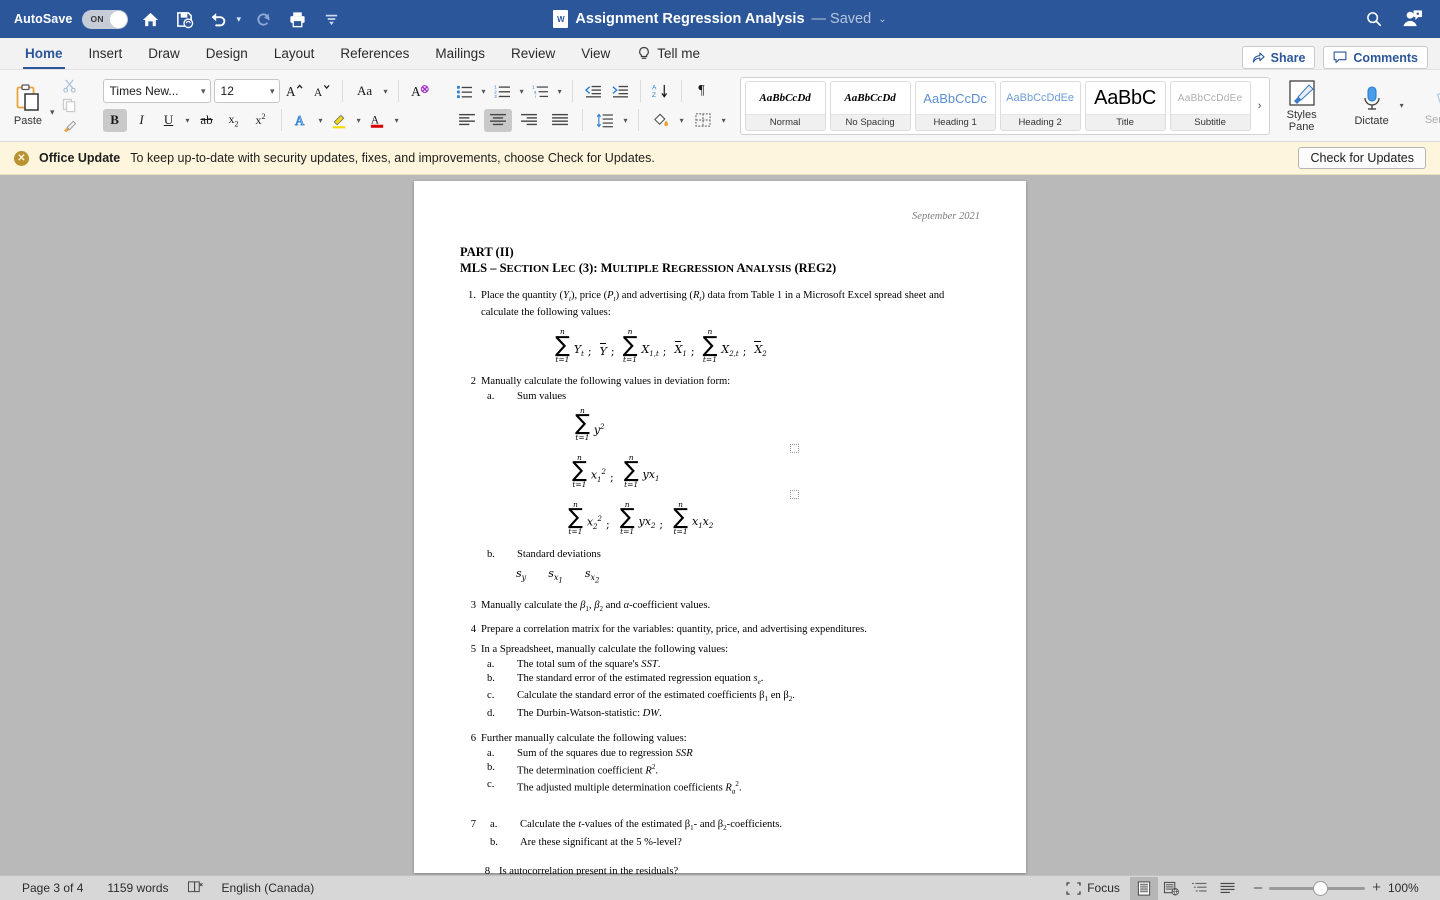 This screenshot has width=1440, height=900. Describe the element at coordinates (234, 120) in the screenshot. I see `subscript-button: x2` at that location.